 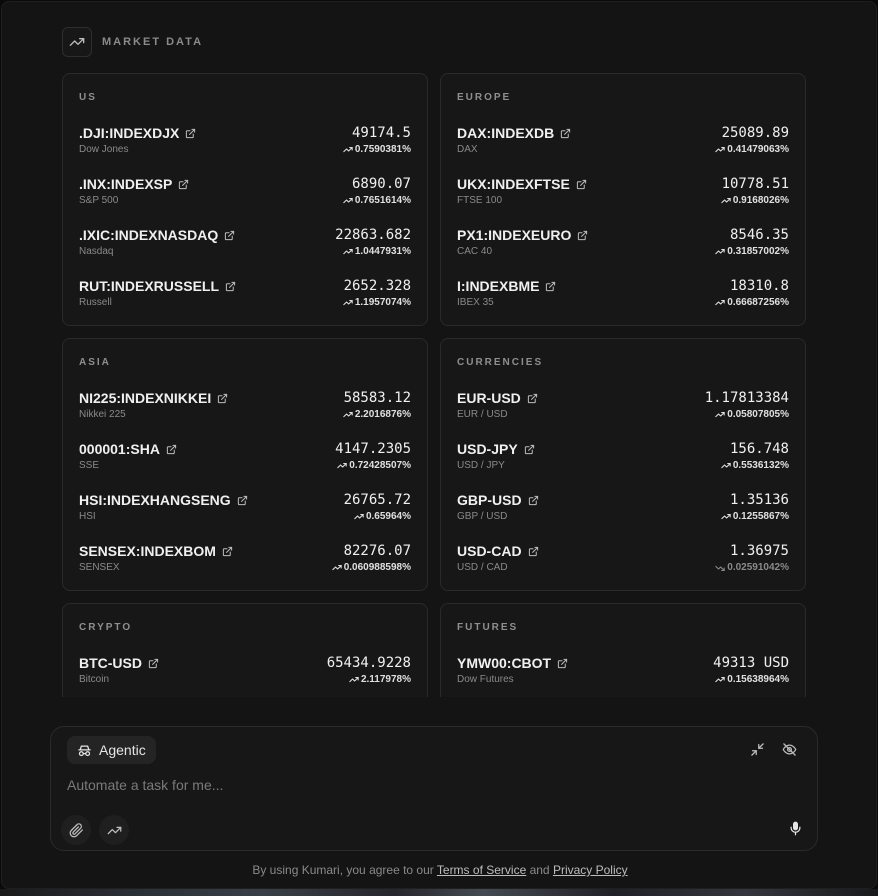 I want to click on mode-label: Agentic, so click(x=122, y=750).